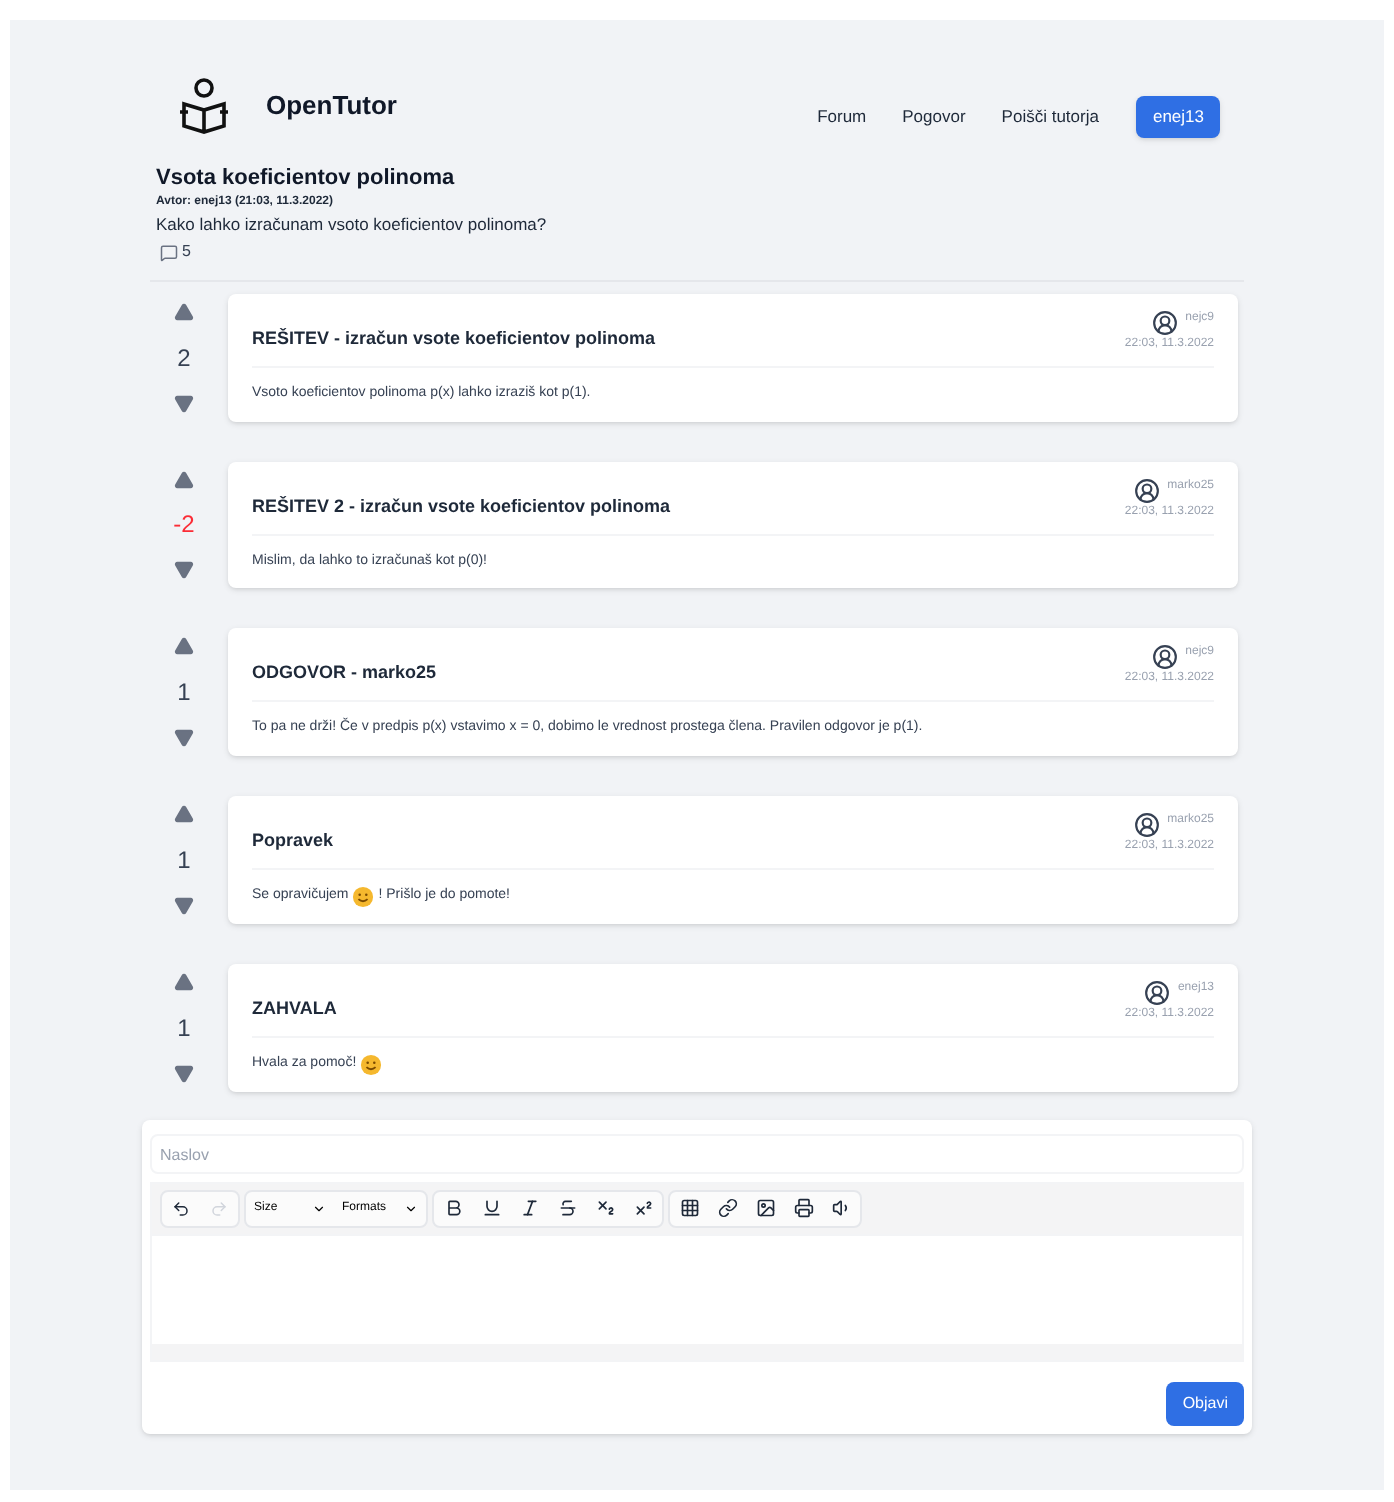  Describe the element at coordinates (294, 1008) in the screenshot. I see `answer-title: ZAHVALA` at that location.